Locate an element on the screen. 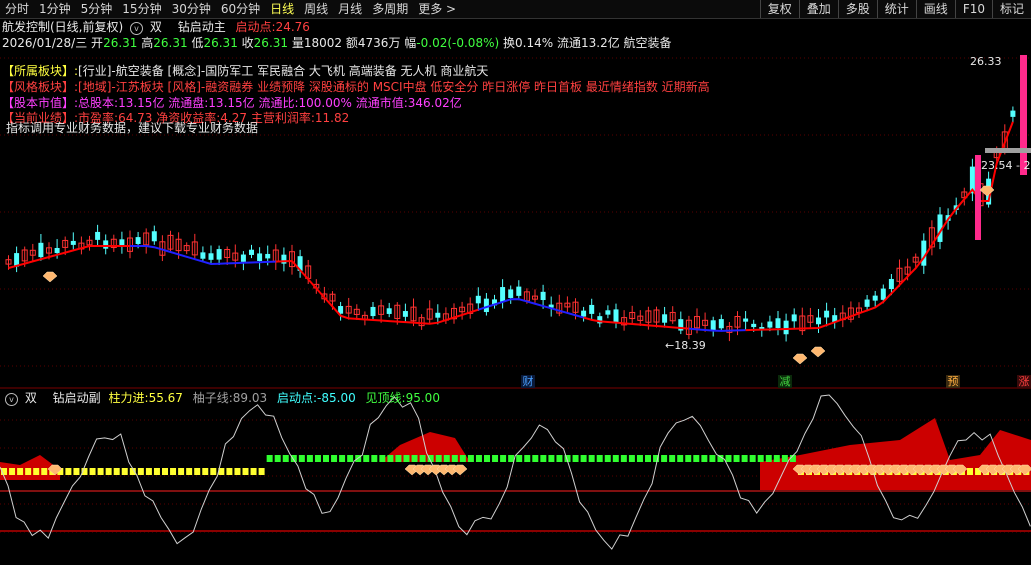  tool-button-4: 画线 is located at coordinates (935, 9).